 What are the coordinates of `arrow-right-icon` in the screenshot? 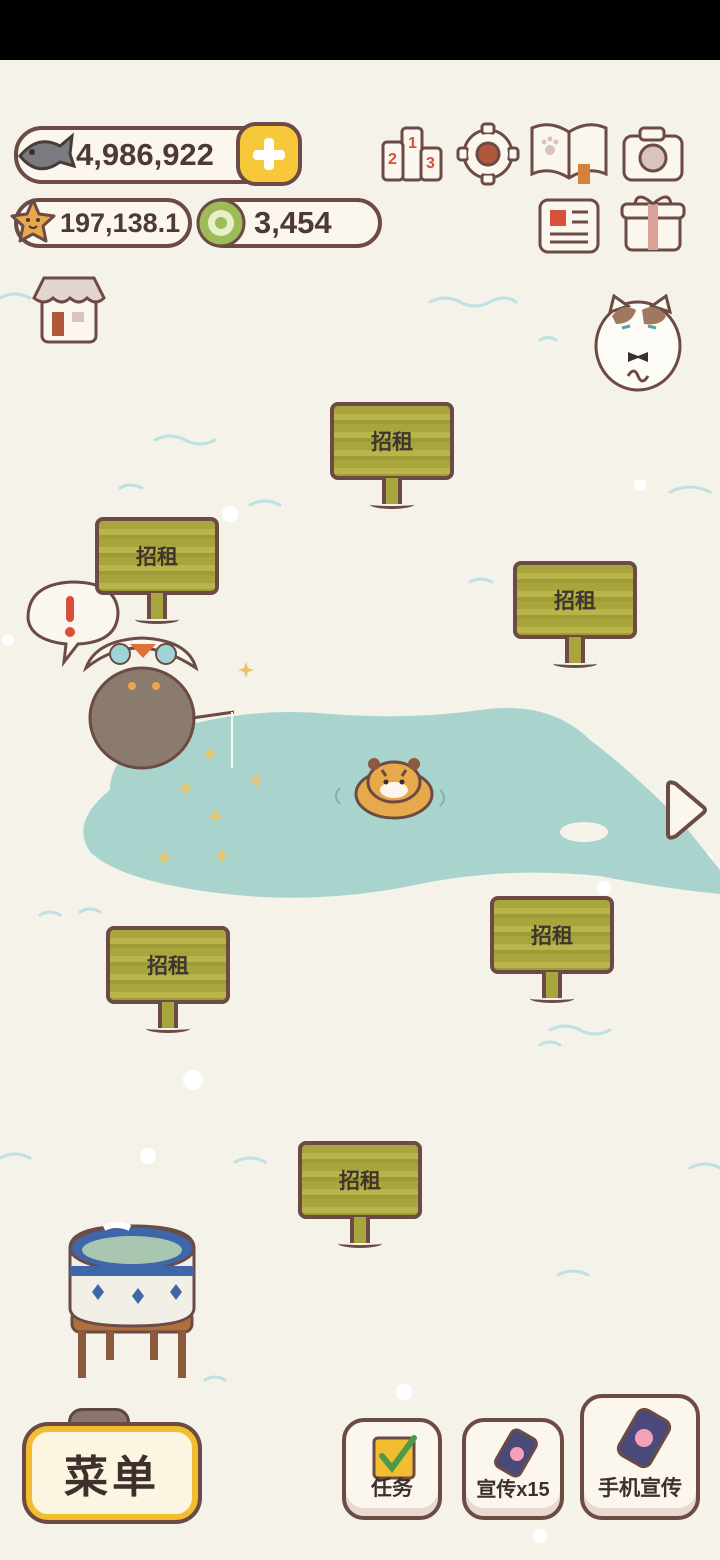 It's located at (684, 810).